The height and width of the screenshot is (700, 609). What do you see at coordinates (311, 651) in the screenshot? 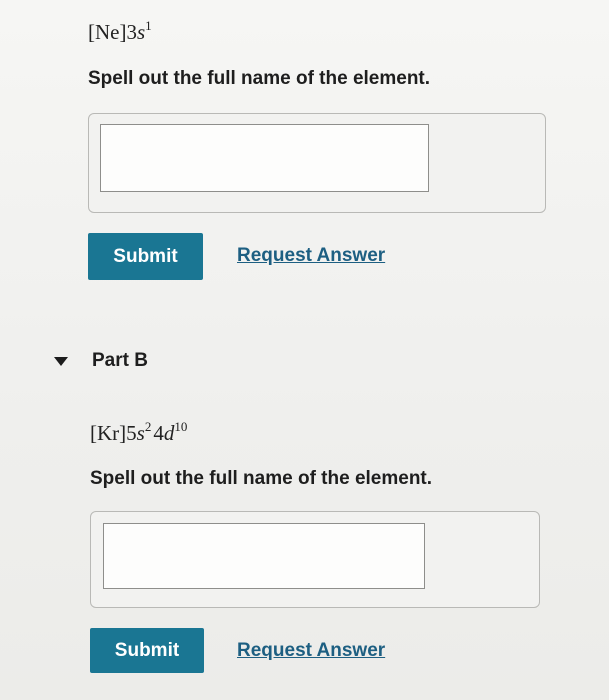
I see `part-b-request-answer-link: Request Answer` at bounding box center [311, 651].